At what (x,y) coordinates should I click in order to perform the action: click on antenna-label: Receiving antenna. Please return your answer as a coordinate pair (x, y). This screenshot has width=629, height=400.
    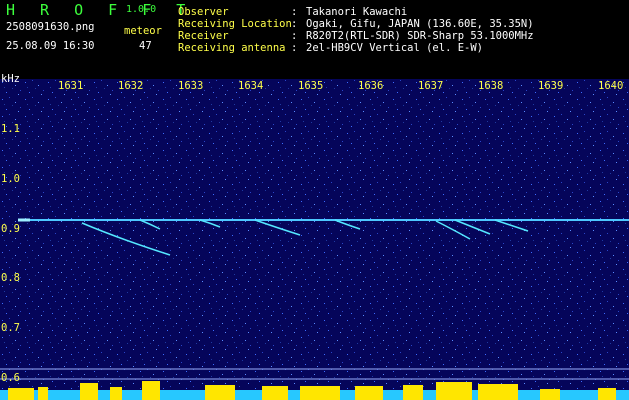
    Looking at the image, I should click on (232, 48).